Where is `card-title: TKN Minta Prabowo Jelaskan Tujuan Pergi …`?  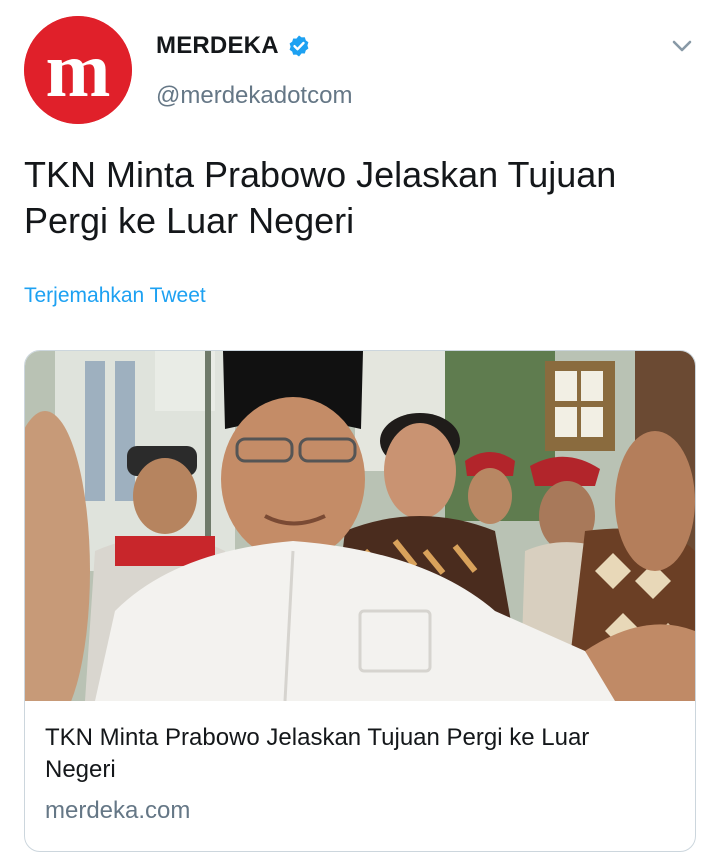 card-title: TKN Minta Prabowo Jelaskan Tujuan Pergi … is located at coordinates (317, 753).